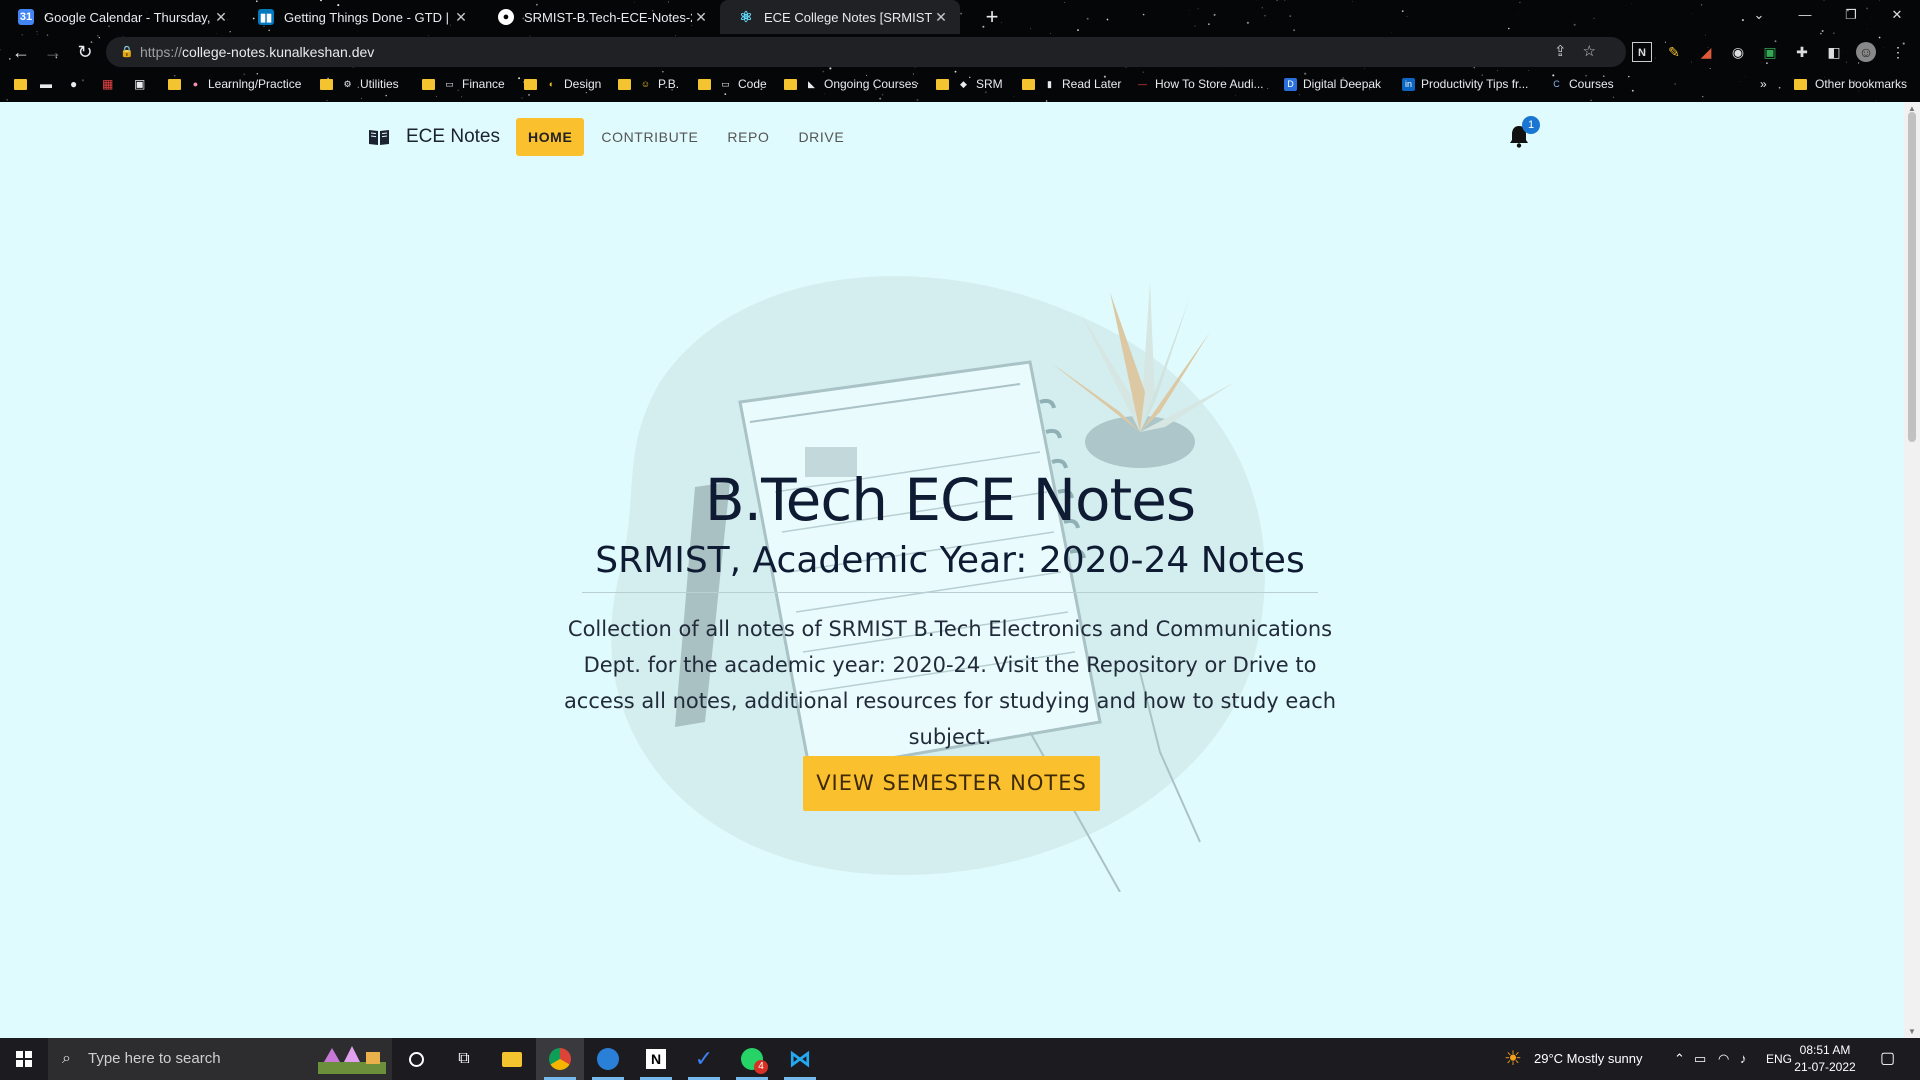 The image size is (1920, 1080). I want to click on notification-center-icon: ▢, so click(1887, 1059).